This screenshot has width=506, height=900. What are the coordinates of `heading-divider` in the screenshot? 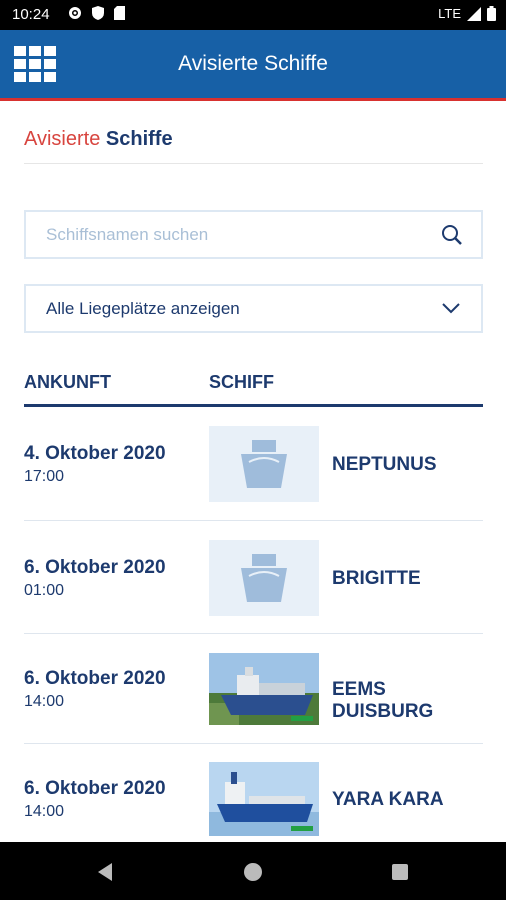 It's located at (253, 163).